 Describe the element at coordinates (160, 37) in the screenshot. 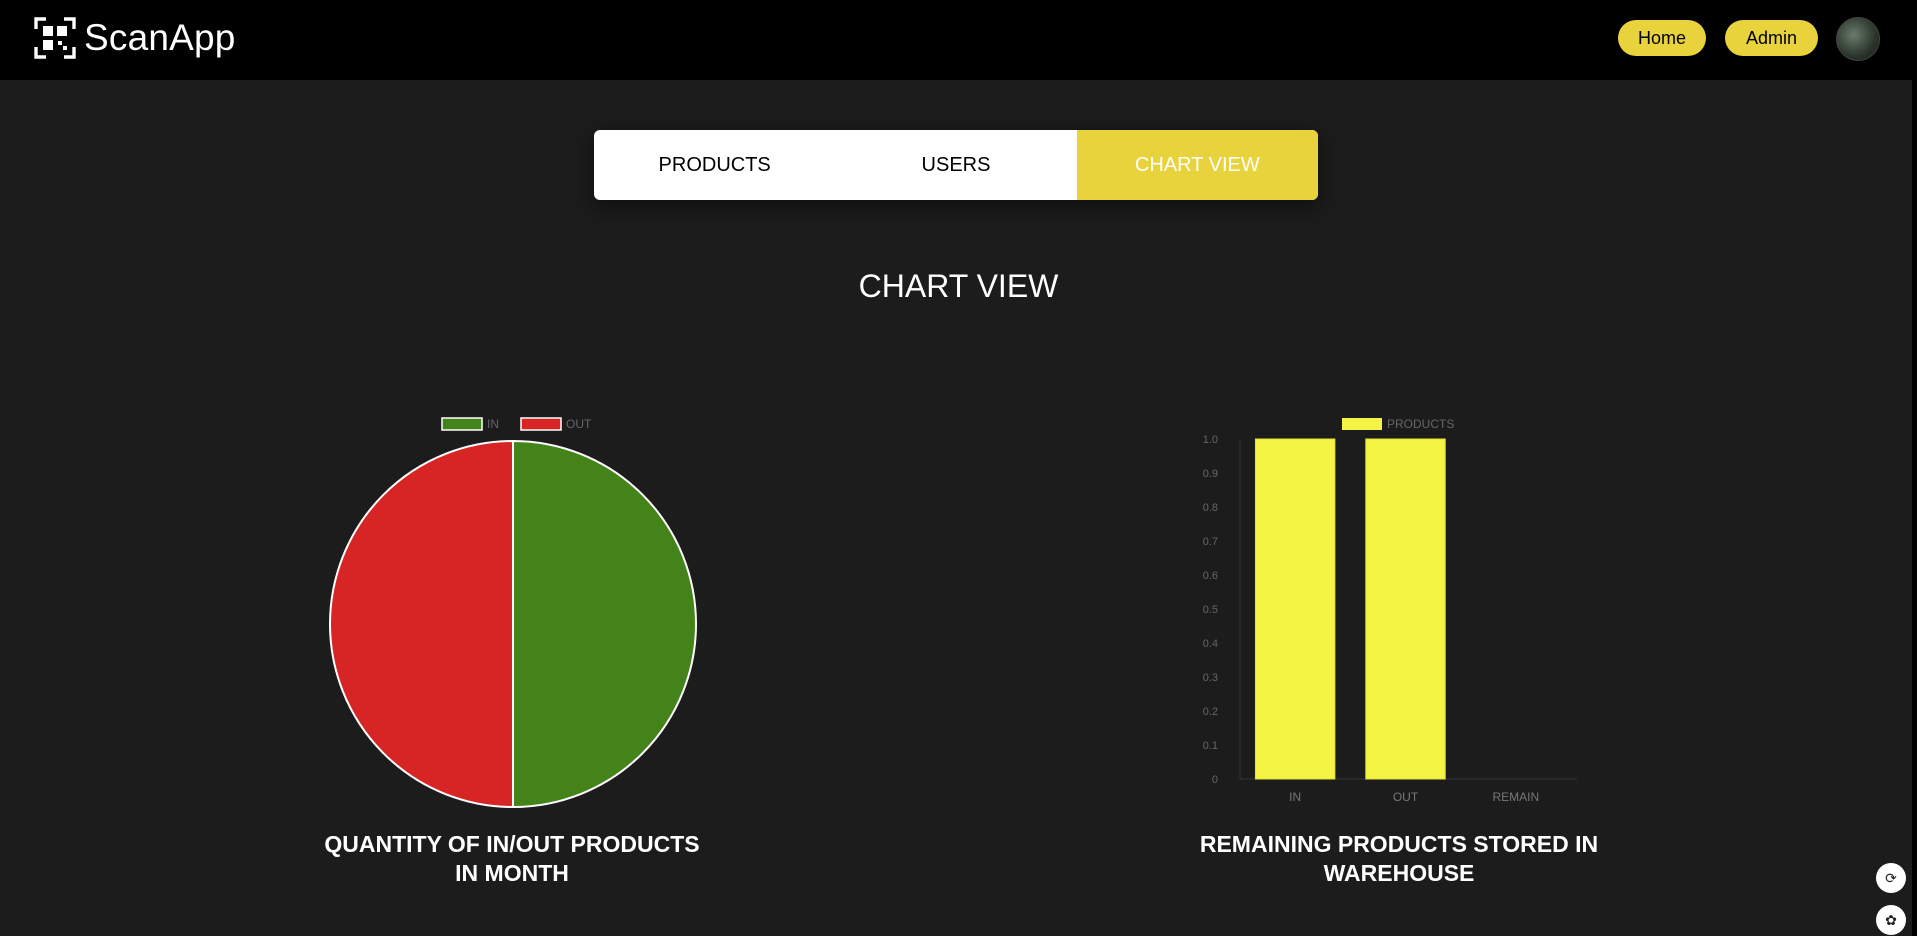

I see `app-name: ScanApp` at that location.